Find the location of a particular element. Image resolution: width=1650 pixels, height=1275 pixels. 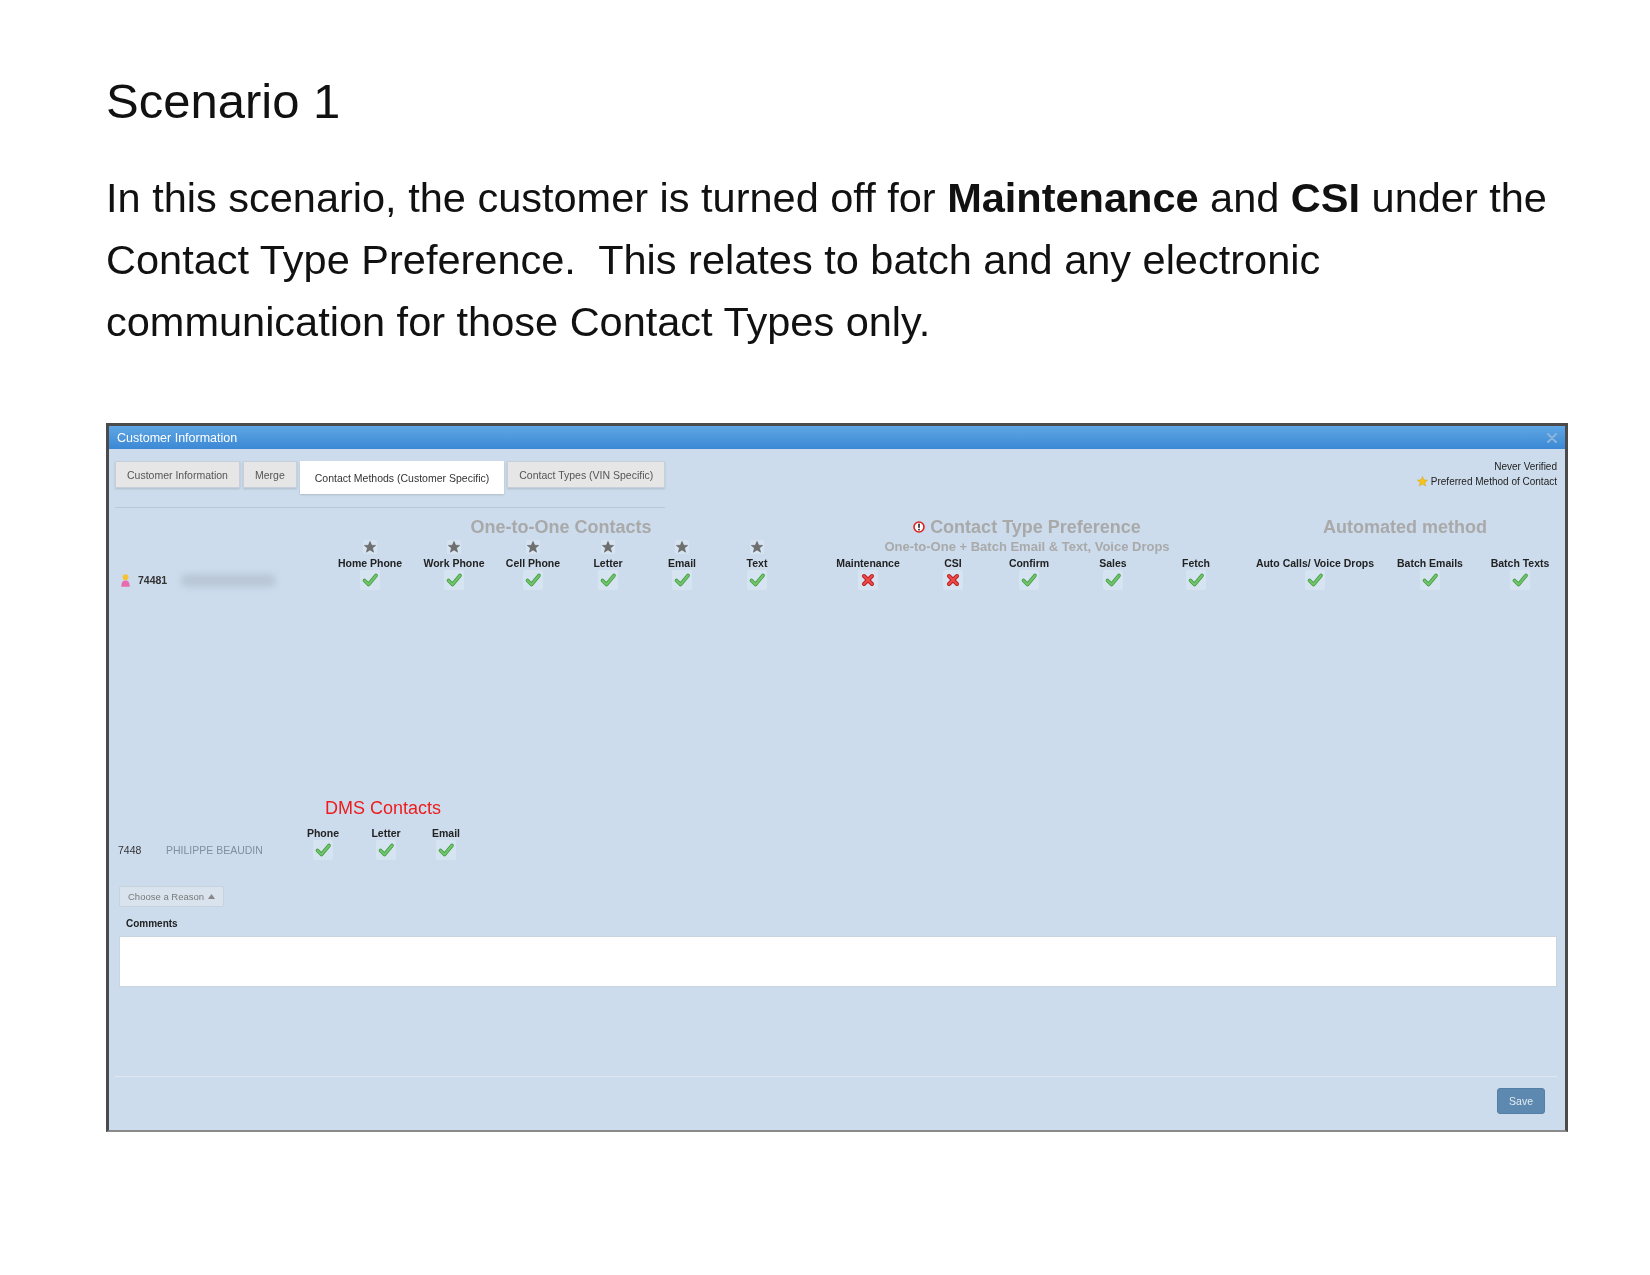

column-label: Batch Emails is located at coordinates (1430, 563).